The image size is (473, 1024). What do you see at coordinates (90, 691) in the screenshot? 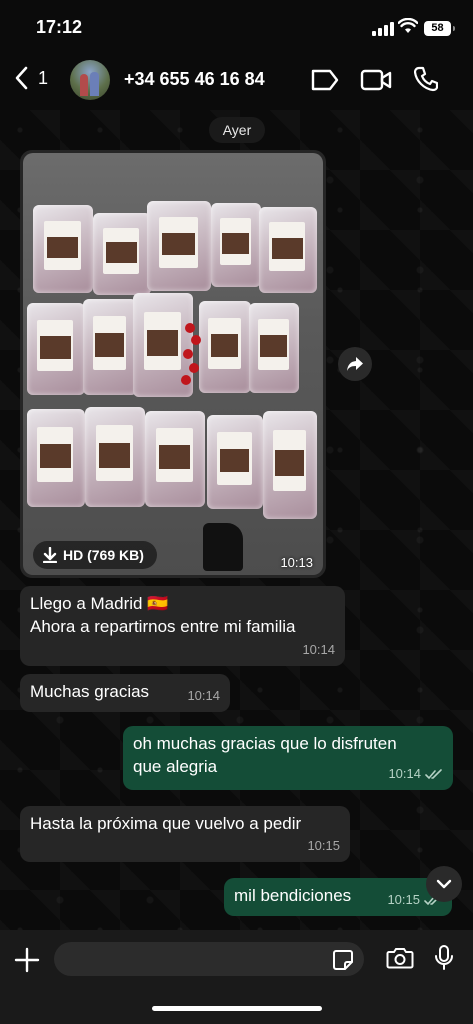
I see `message-text: Muchas gracias` at bounding box center [90, 691].